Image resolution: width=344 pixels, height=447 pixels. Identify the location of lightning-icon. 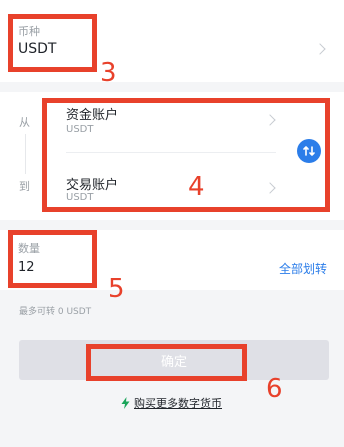
(125, 403).